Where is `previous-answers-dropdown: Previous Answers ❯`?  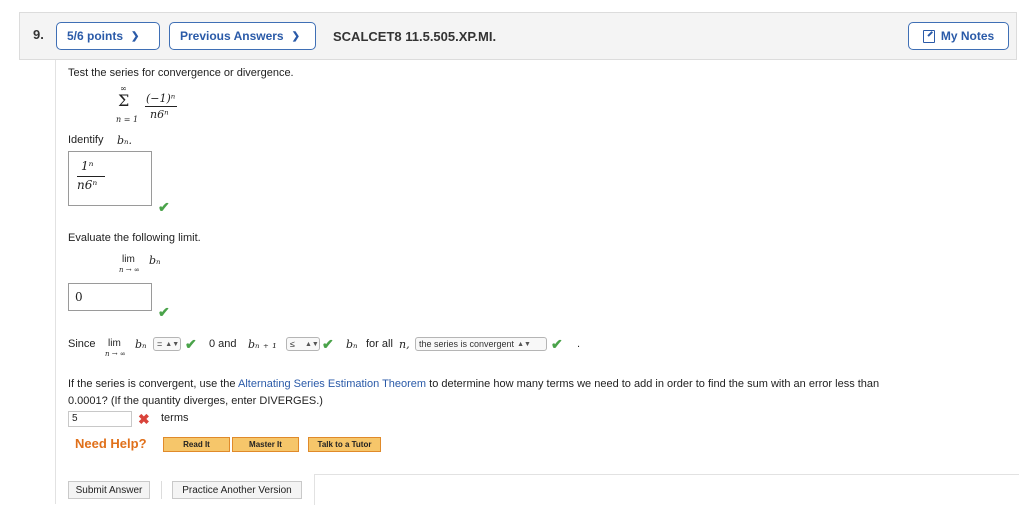 previous-answers-dropdown: Previous Answers ❯ is located at coordinates (242, 36).